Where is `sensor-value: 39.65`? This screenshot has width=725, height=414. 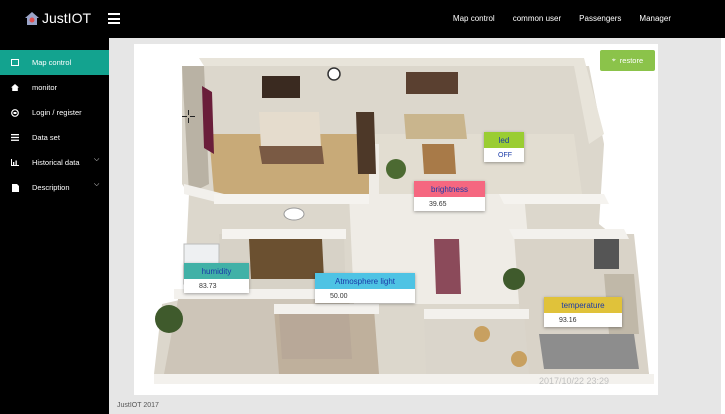
sensor-value: 39.65 is located at coordinates (438, 204).